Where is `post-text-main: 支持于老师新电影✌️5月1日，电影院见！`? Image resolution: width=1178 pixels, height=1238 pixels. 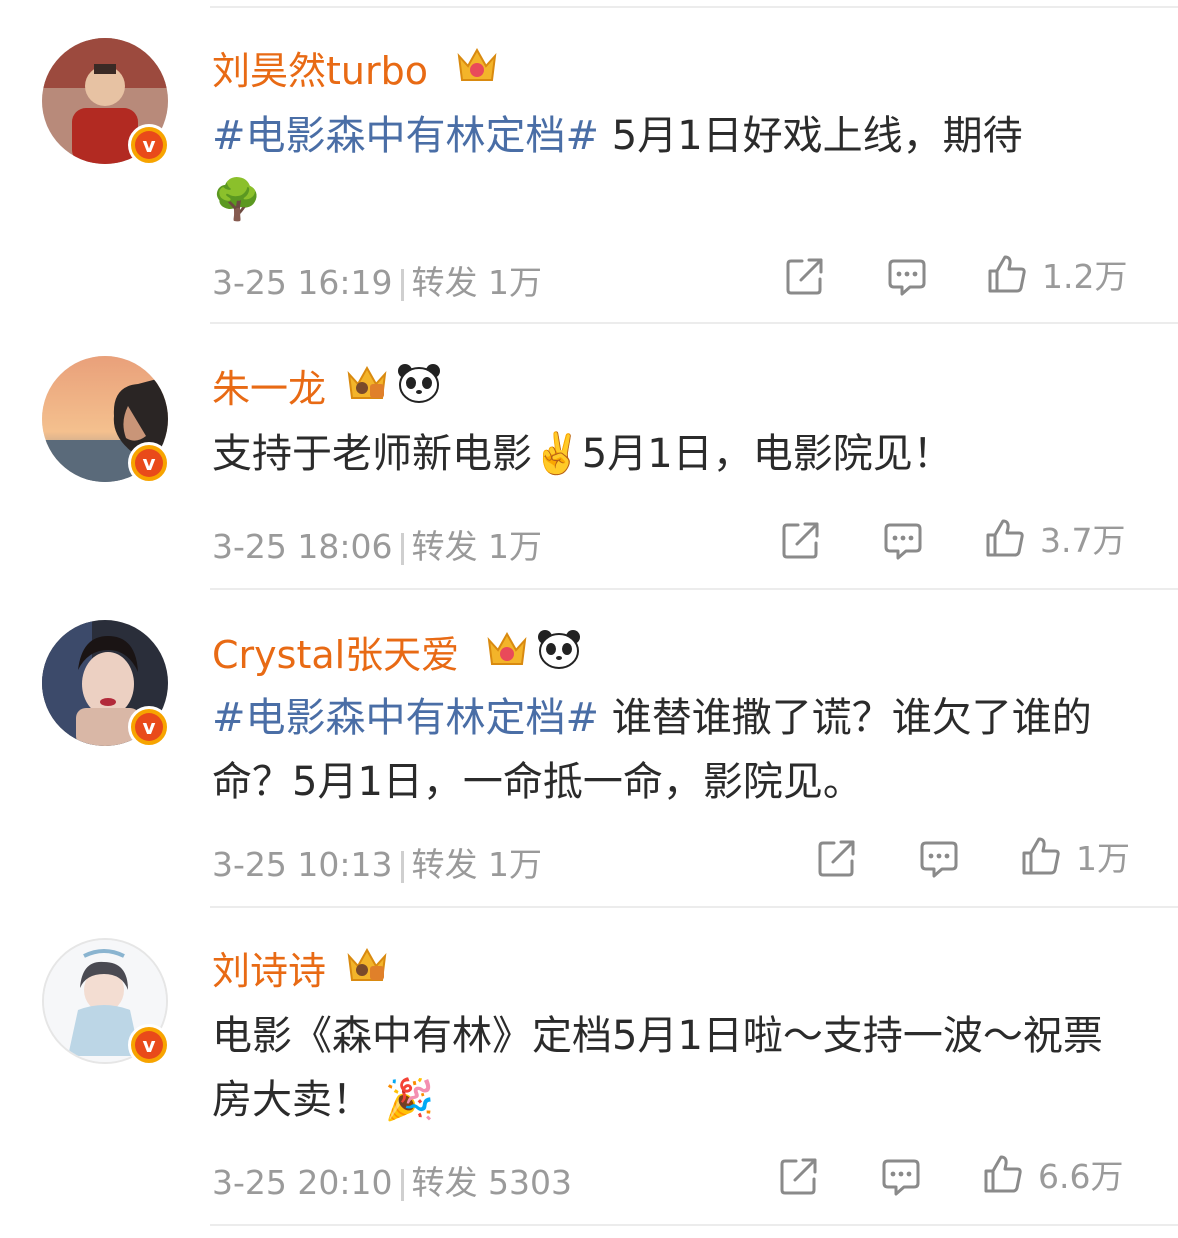
post-text-main: 支持于老师新电影✌️5月1日，电影院见！ is located at coordinates (582, 454).